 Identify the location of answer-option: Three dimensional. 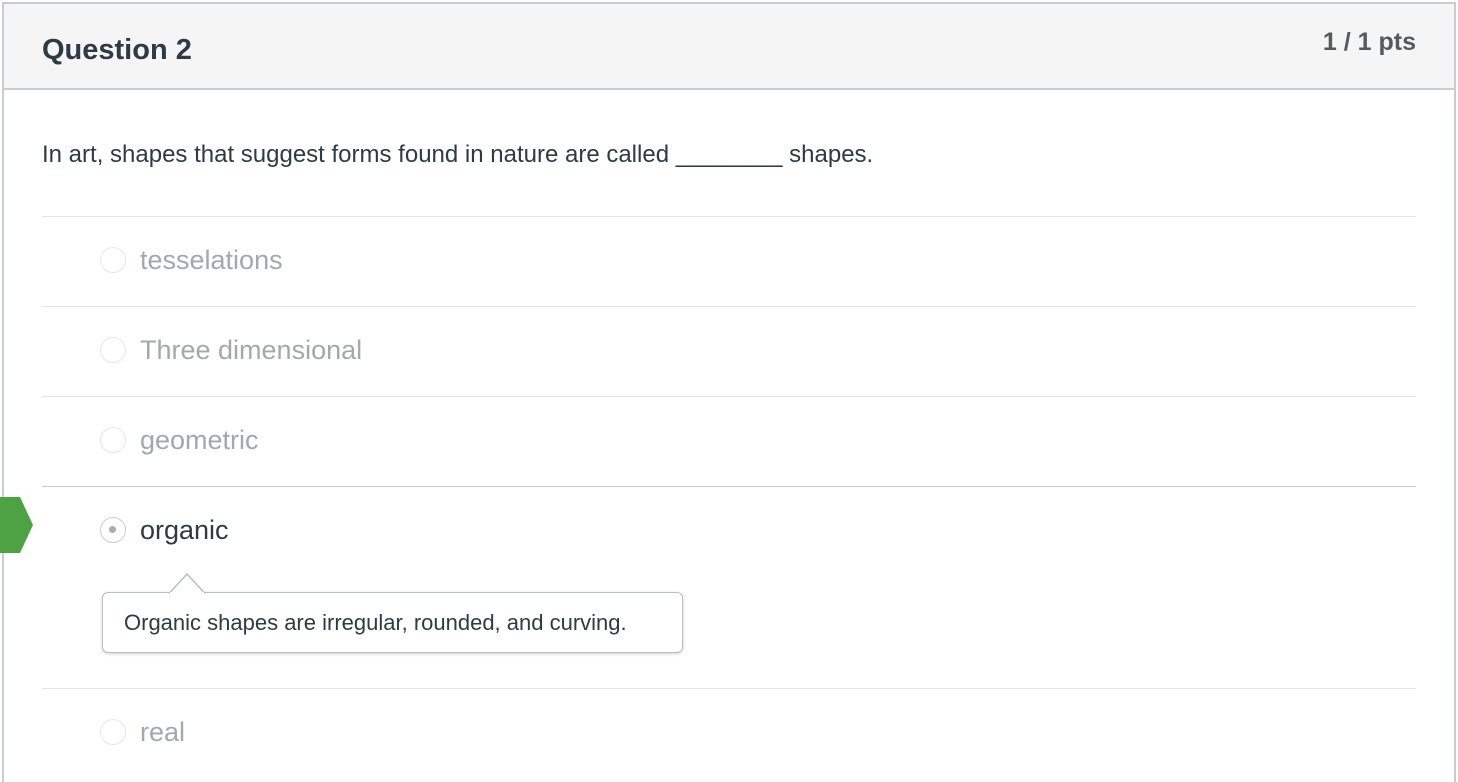
(729, 351).